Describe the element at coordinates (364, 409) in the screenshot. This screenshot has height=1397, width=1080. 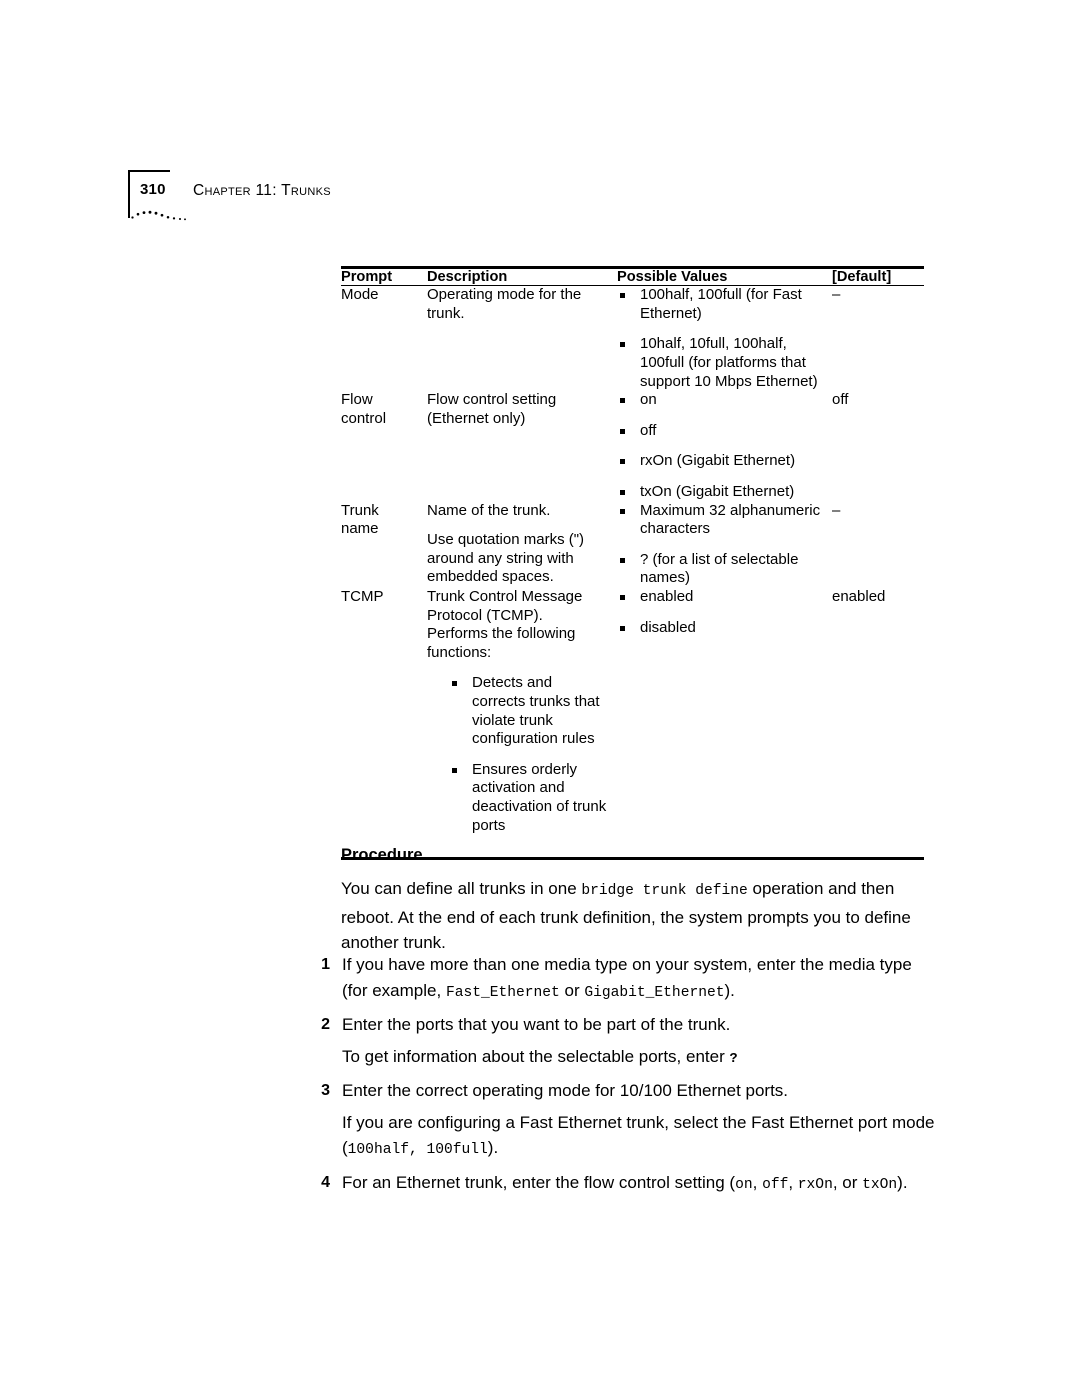
I see `row-prompt-flow-control: Flow control` at that location.